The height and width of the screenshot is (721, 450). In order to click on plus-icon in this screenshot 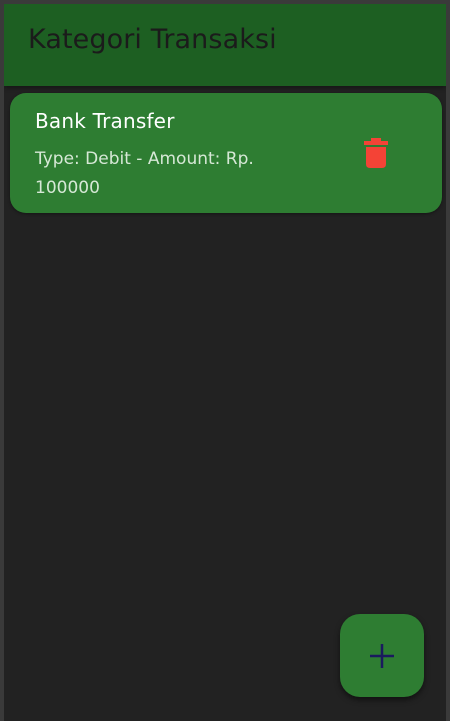, I will do `click(382, 655)`.